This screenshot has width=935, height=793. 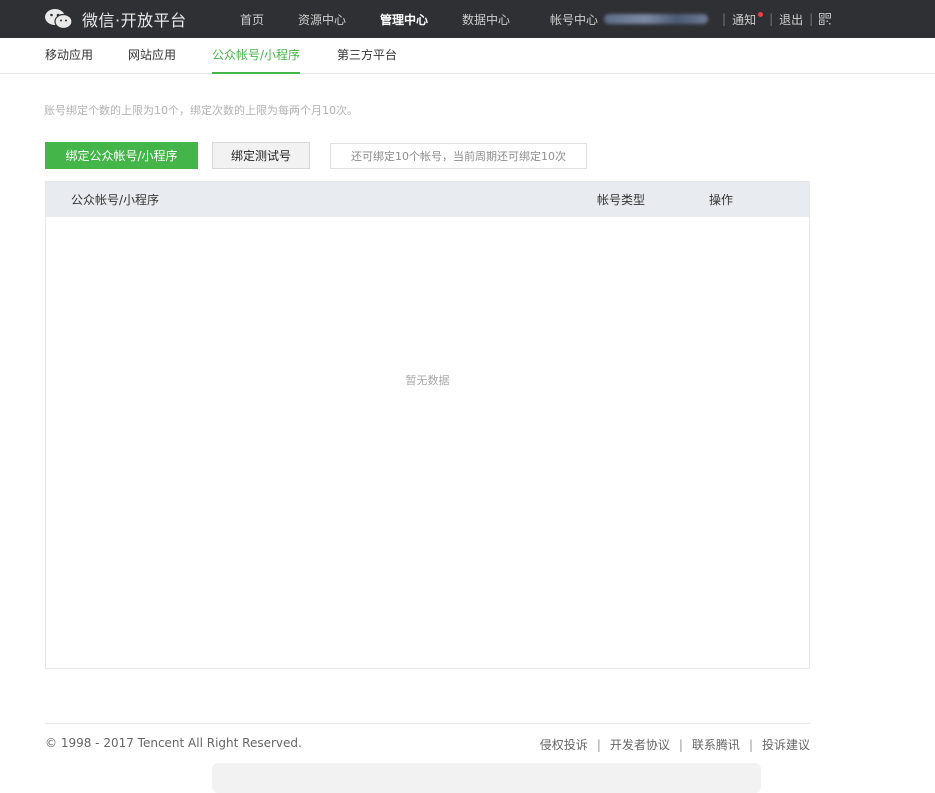 I want to click on bottom-panel, so click(x=486, y=778).